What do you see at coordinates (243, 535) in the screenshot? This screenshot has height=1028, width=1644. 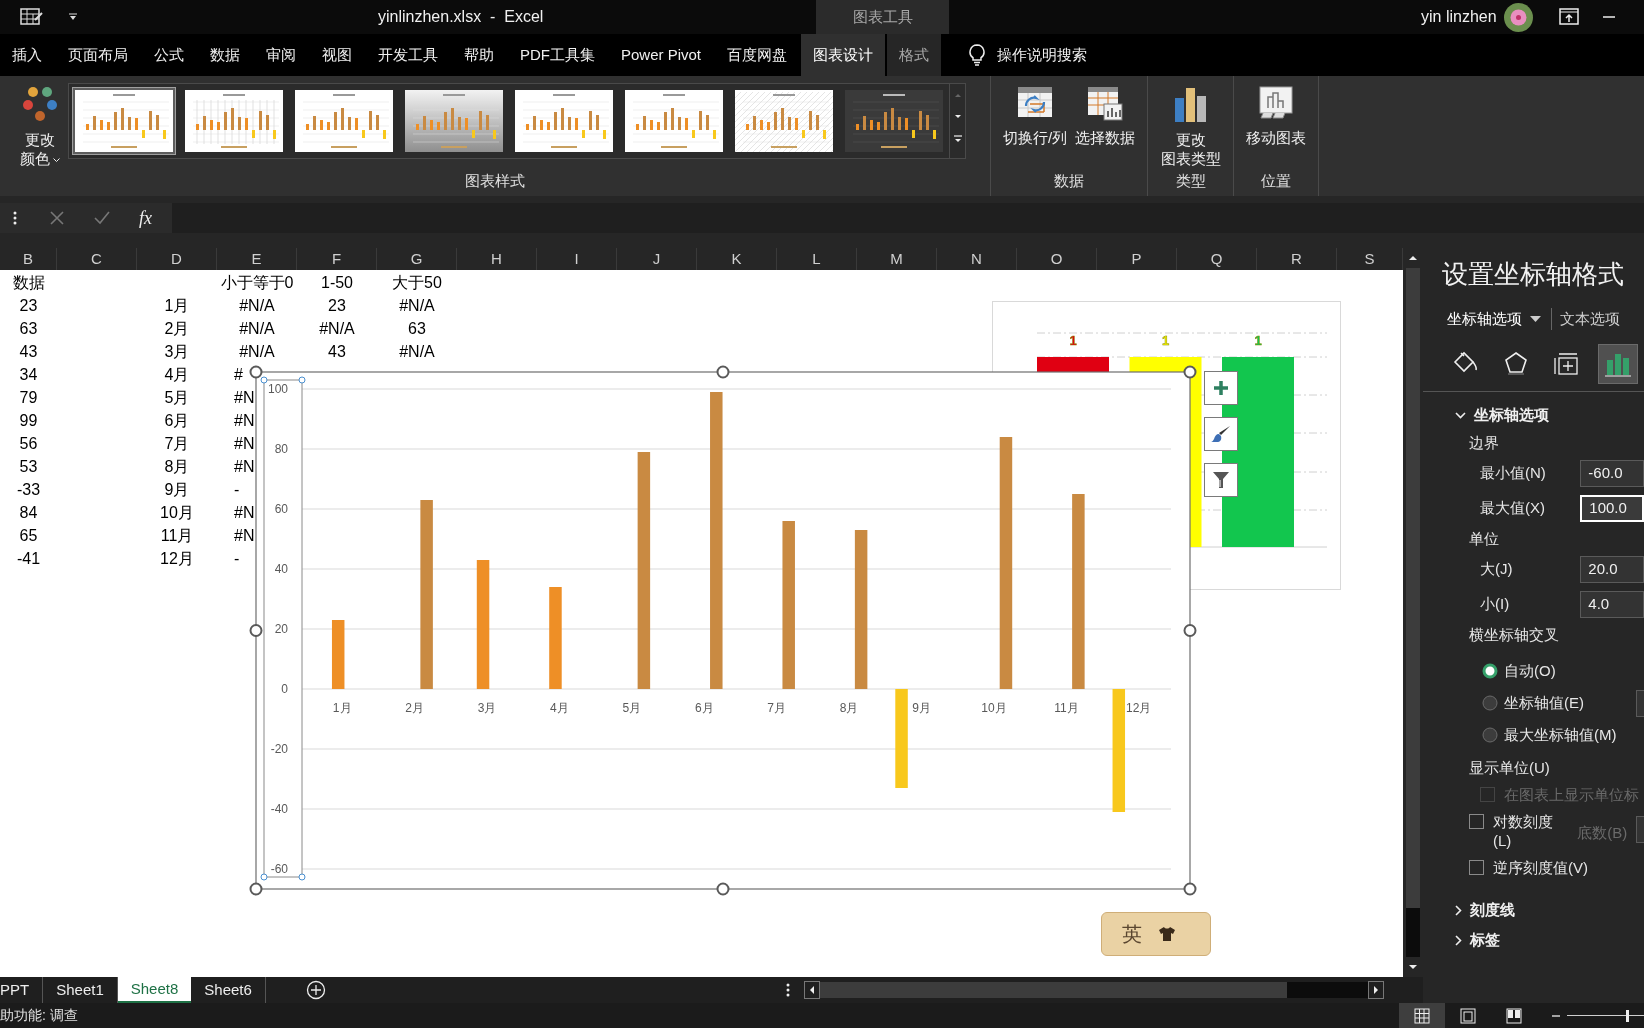 I see `table-cell-text: #N` at bounding box center [243, 535].